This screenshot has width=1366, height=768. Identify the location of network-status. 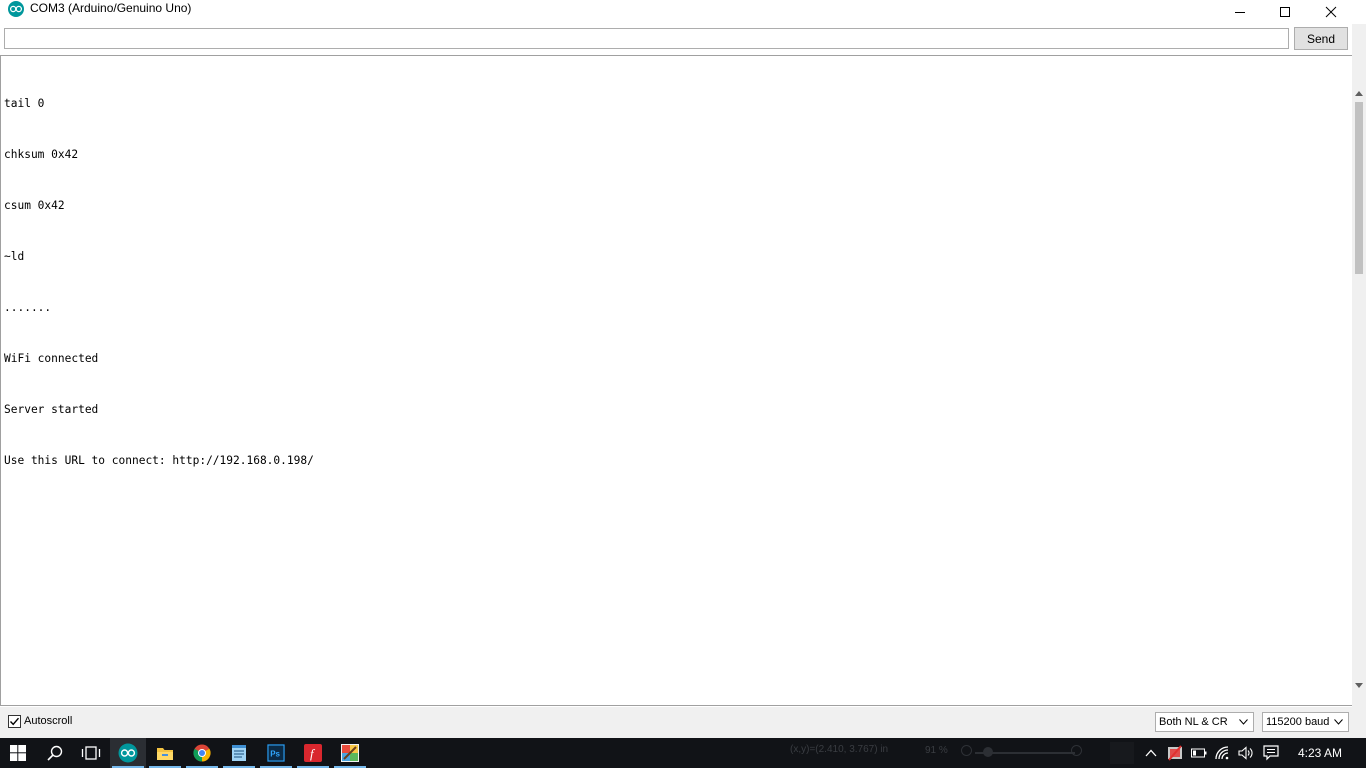
(1223, 753).